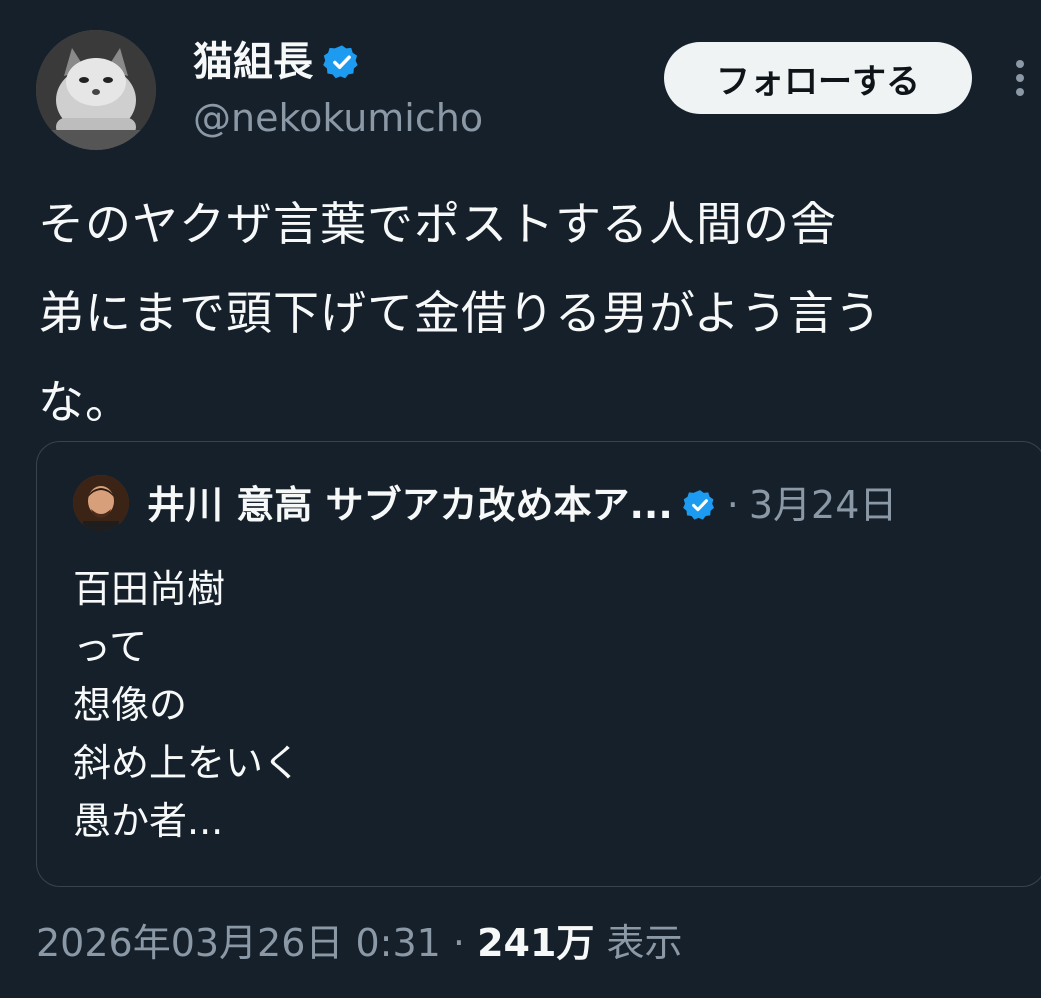  I want to click on quoted-line: 斜め上をいく, so click(187, 763).